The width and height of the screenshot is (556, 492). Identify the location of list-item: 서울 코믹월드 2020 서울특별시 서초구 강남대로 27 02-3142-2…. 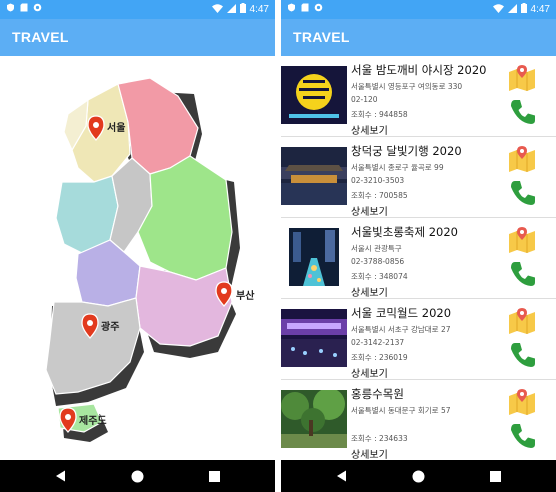
(418, 339).